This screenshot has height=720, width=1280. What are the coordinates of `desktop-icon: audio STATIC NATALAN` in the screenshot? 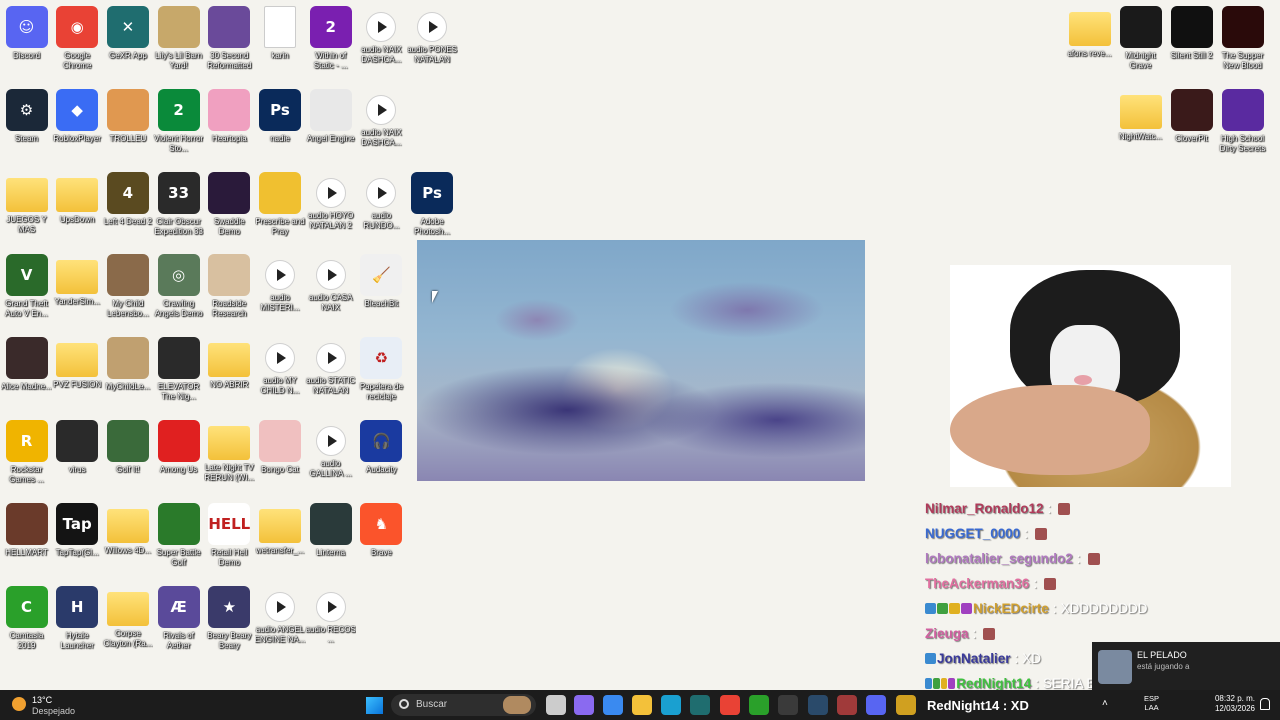 It's located at (330, 373).